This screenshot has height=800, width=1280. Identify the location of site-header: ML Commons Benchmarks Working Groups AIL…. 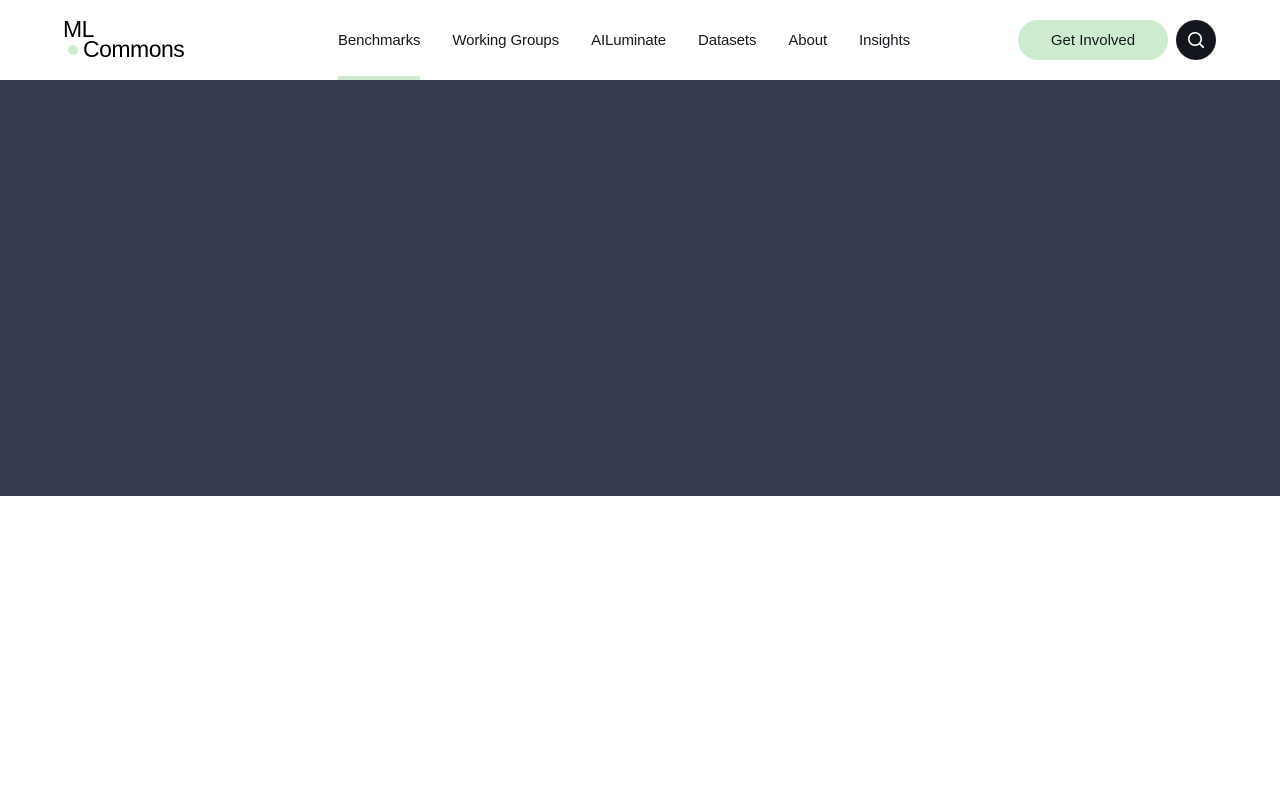
(640, 40).